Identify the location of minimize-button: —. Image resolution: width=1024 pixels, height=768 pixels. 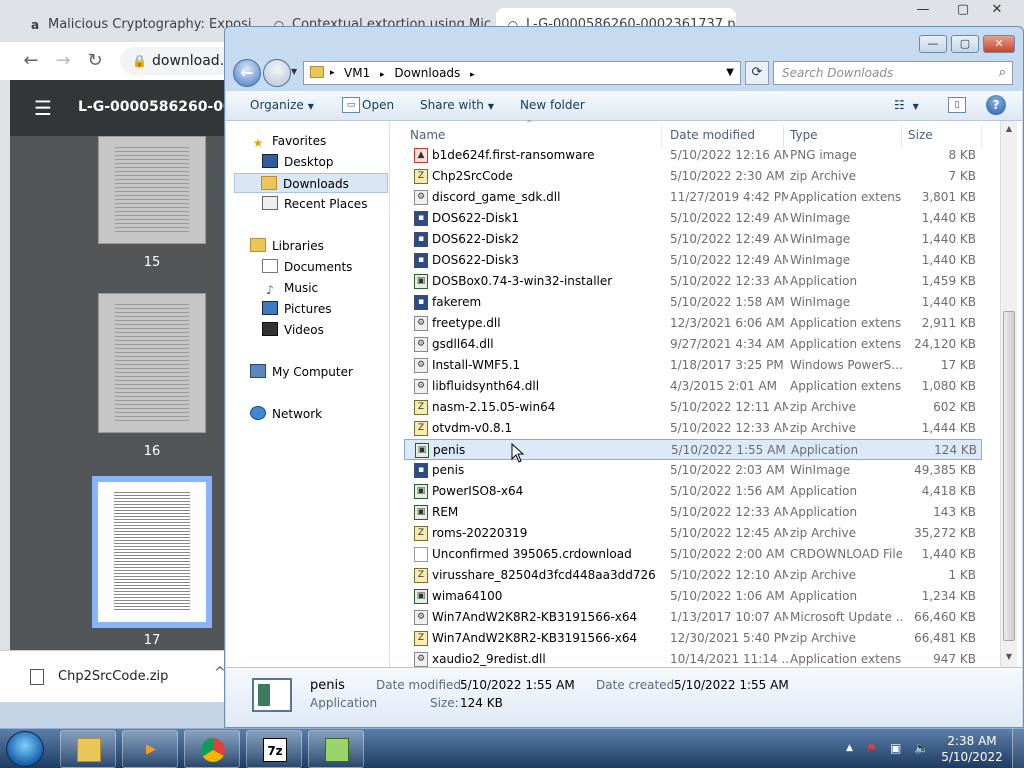
(933, 44).